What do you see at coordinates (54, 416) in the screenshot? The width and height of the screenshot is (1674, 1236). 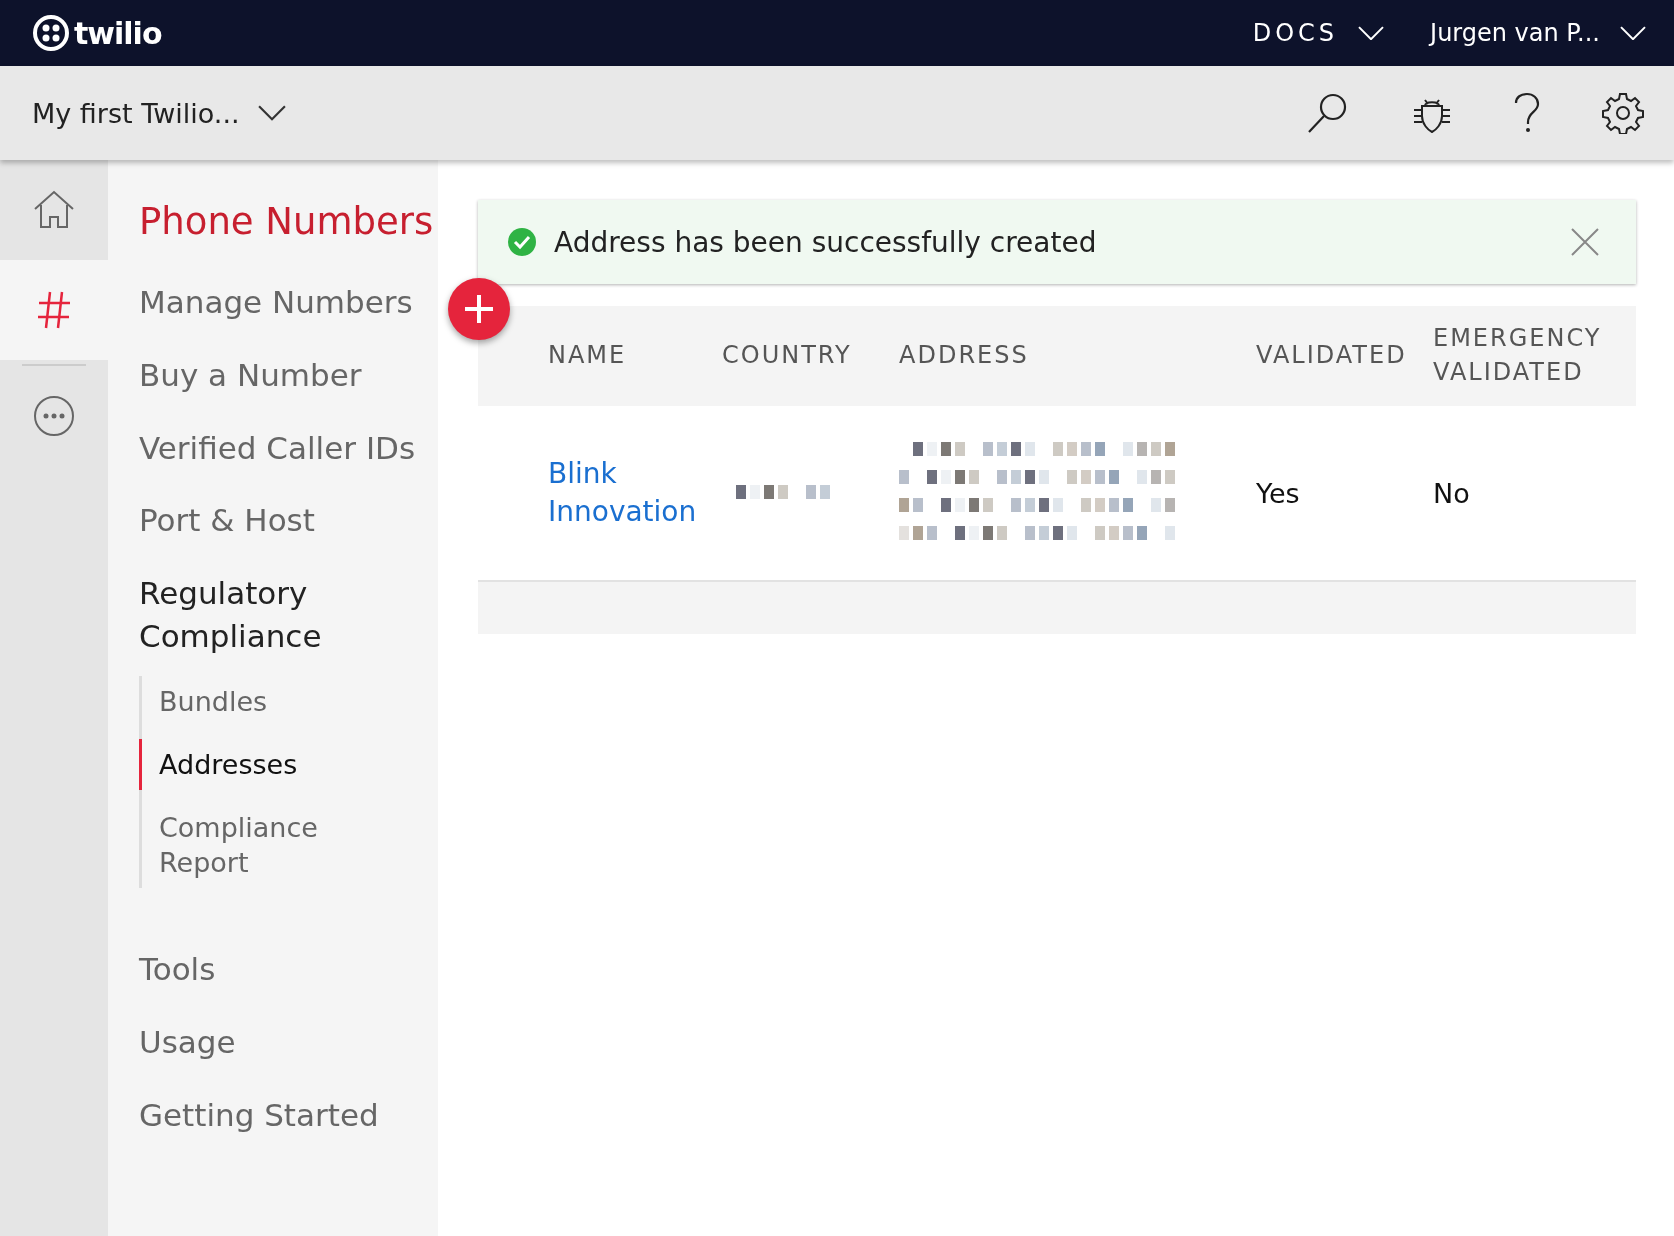 I see `more-icon` at bounding box center [54, 416].